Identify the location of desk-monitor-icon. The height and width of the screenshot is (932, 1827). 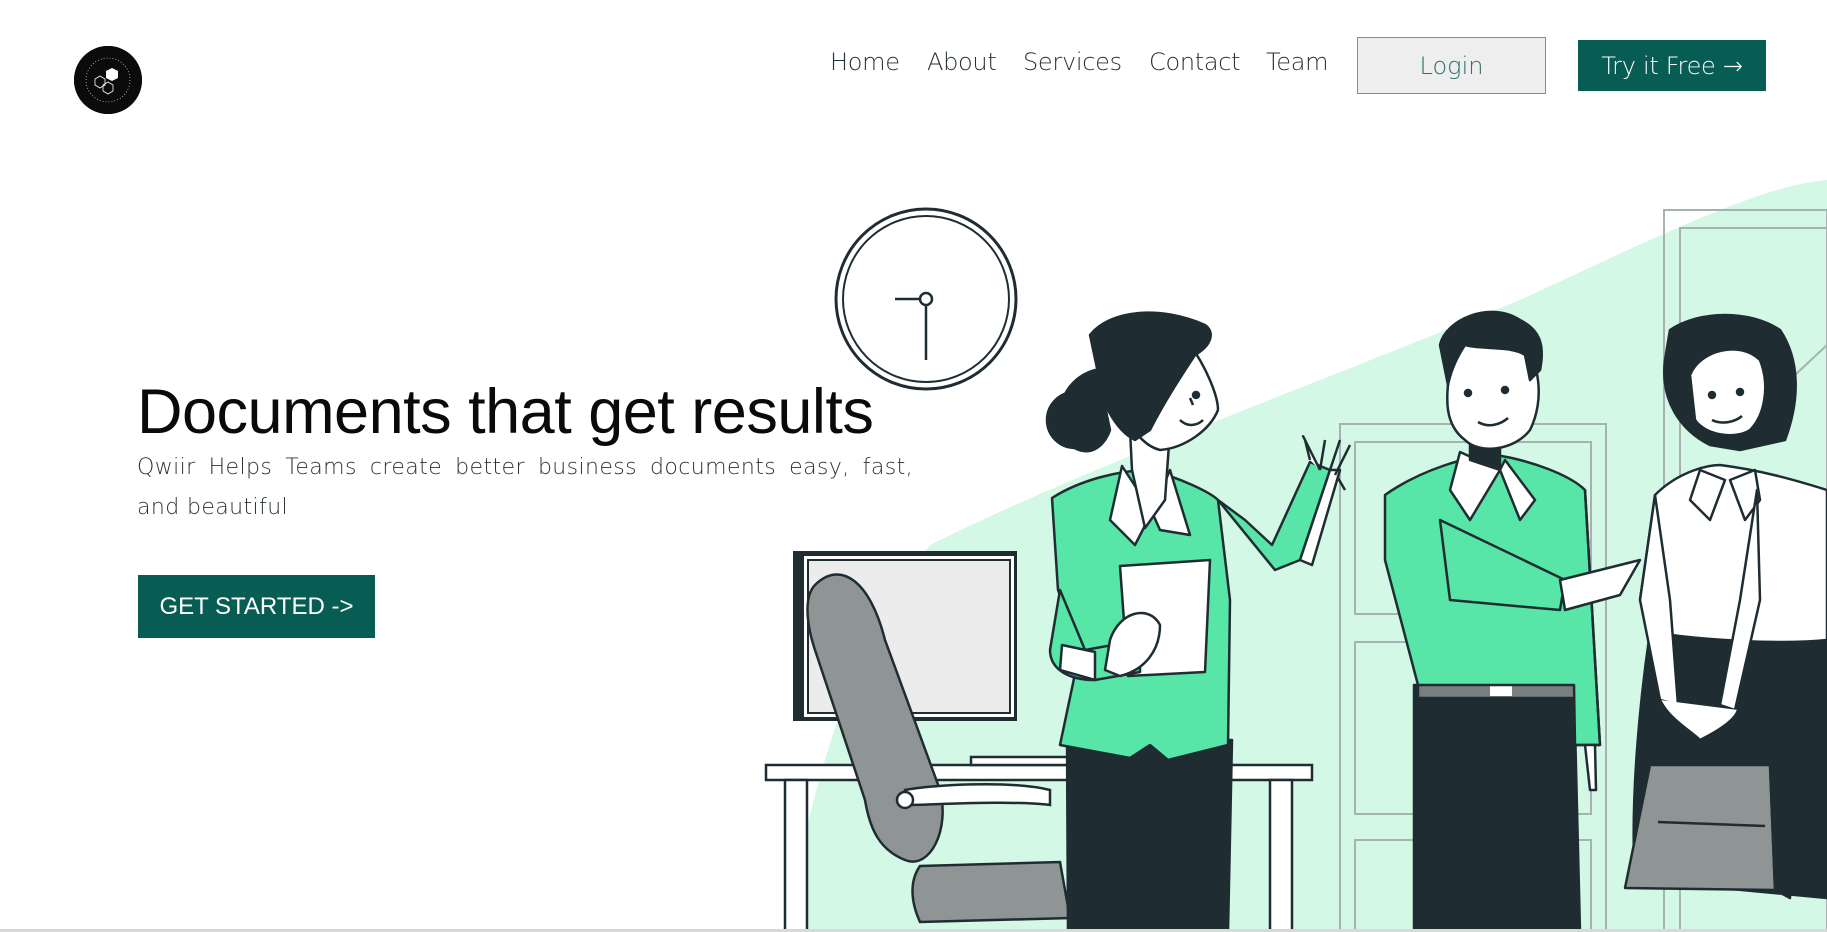
(905, 636).